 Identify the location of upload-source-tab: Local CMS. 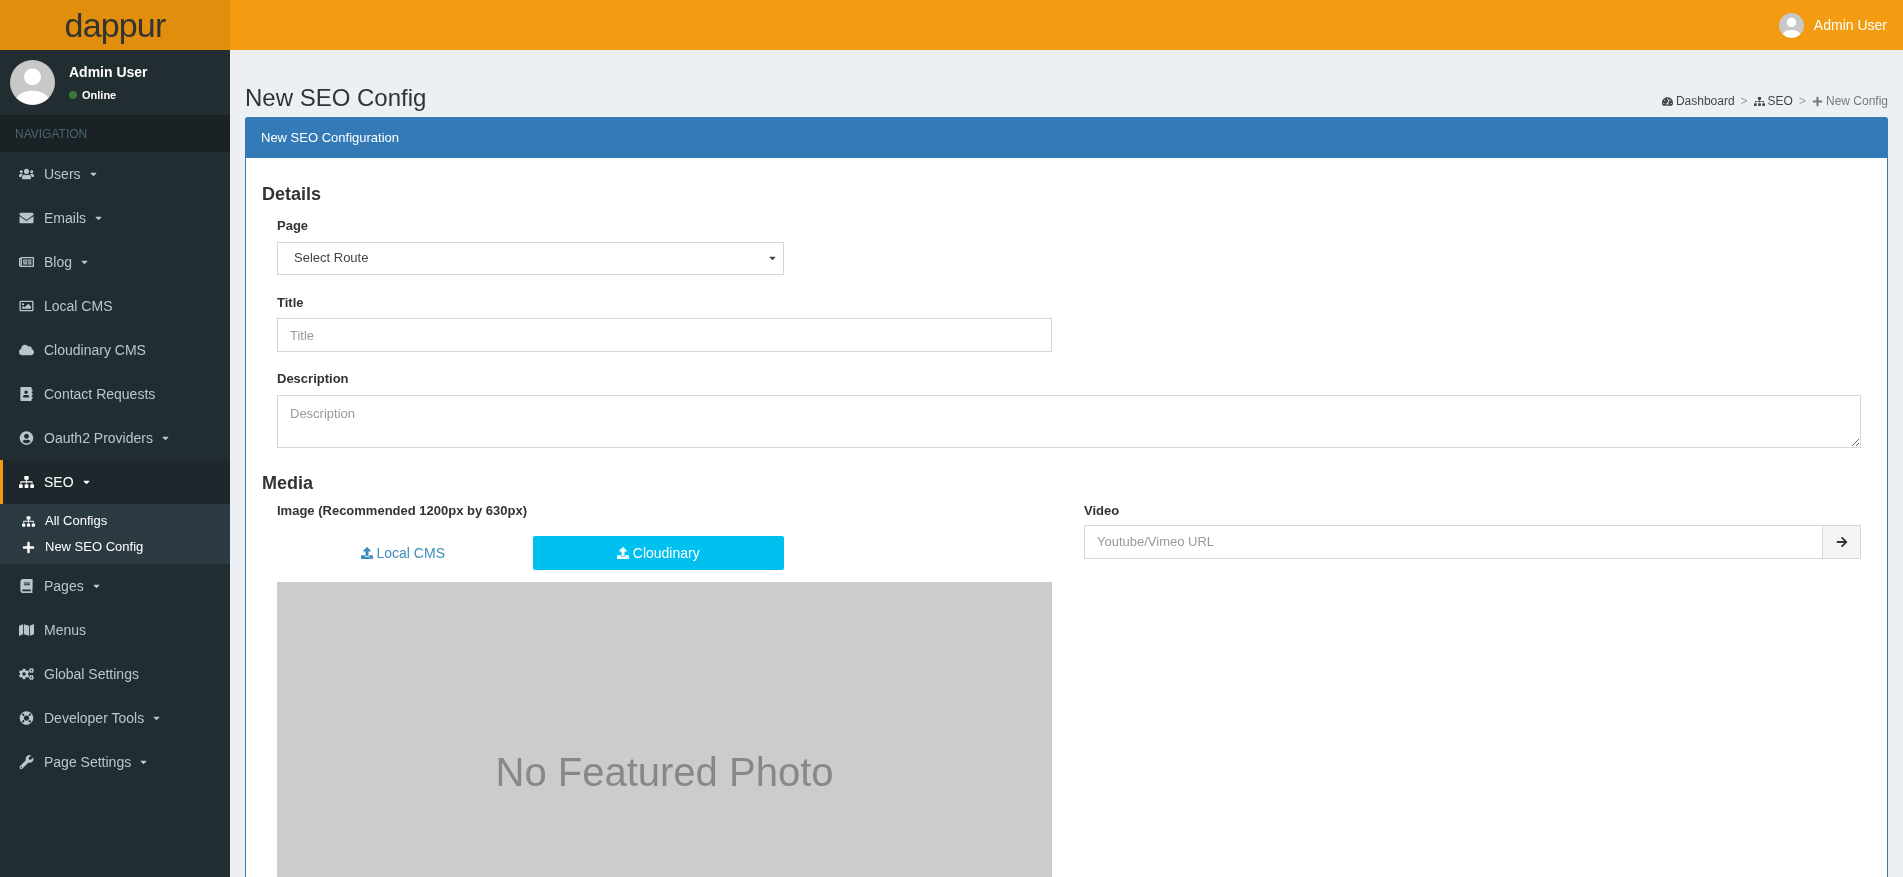
(403, 553).